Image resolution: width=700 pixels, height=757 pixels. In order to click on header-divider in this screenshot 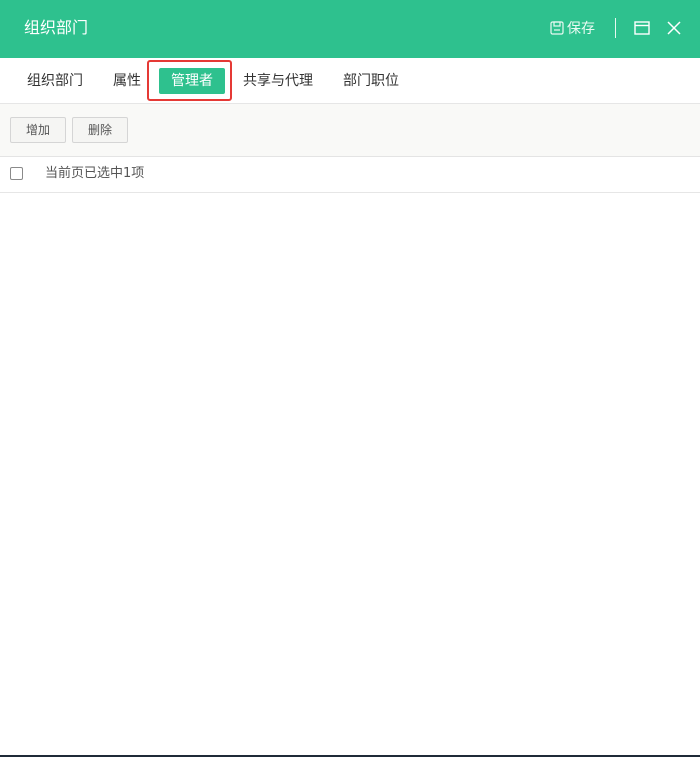, I will do `click(615, 28)`.